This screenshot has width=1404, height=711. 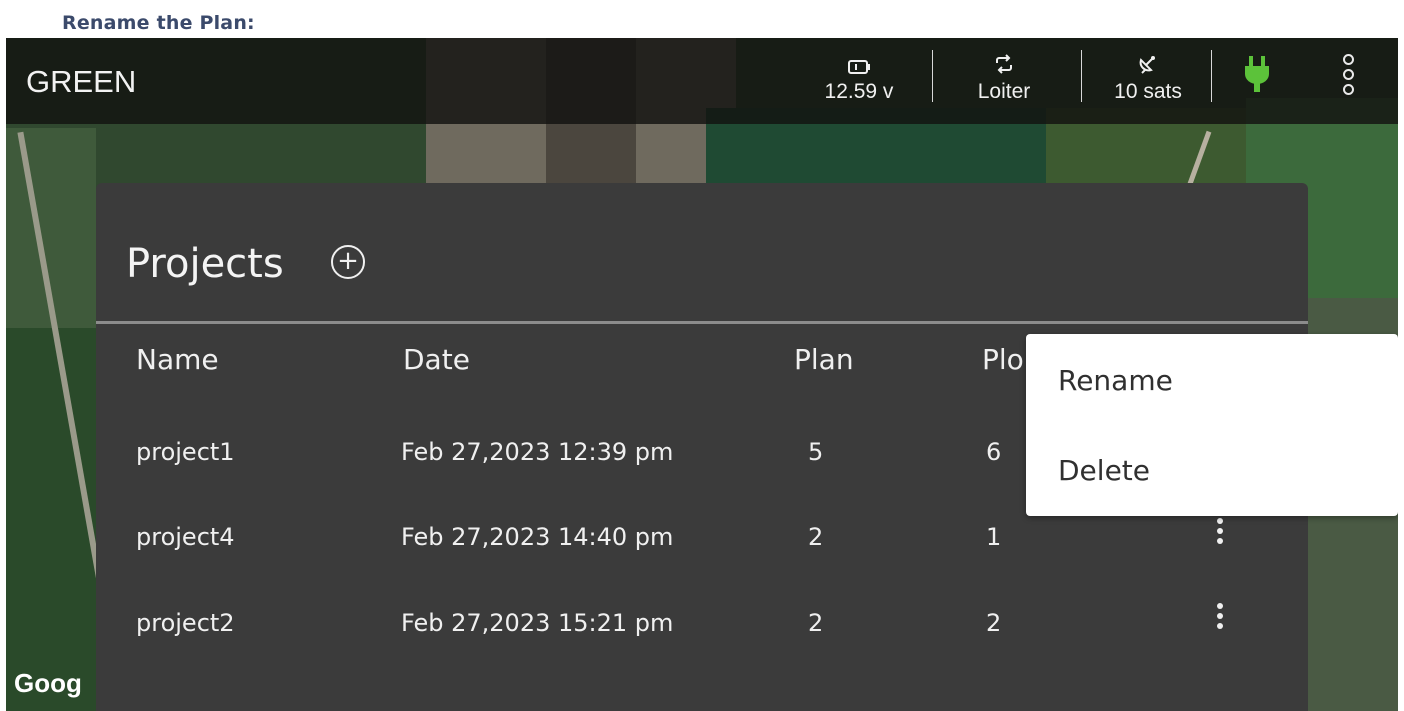 What do you see at coordinates (48, 683) in the screenshot?
I see `map-attribution: Goog` at bounding box center [48, 683].